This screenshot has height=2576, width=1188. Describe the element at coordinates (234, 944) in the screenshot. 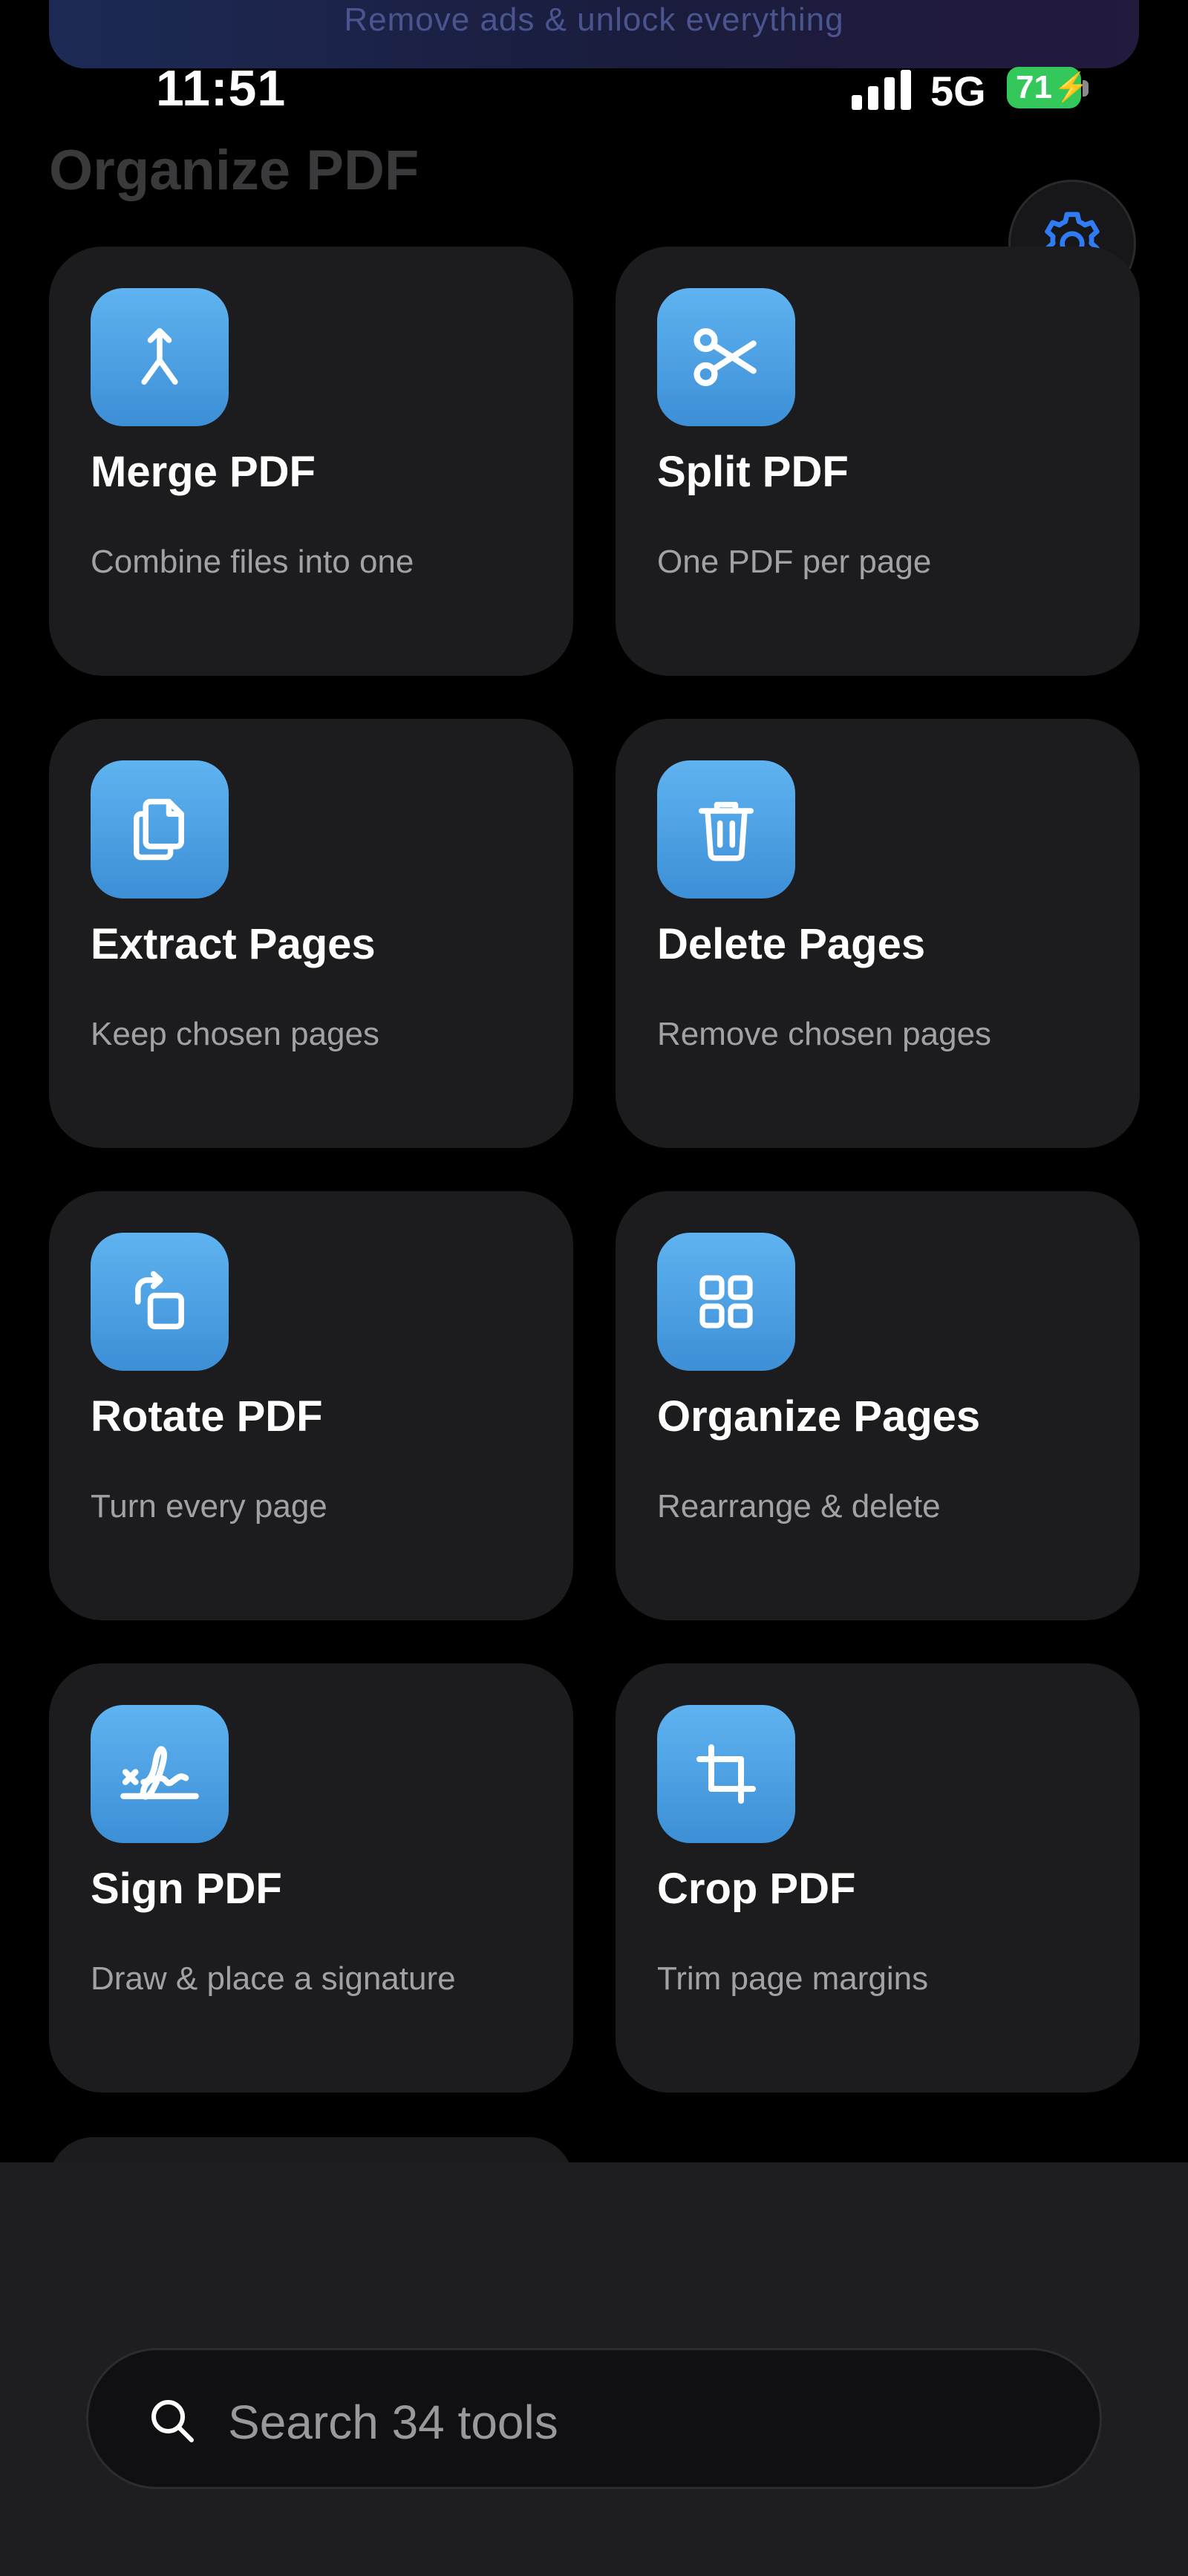

I see `tool-title: Extract Pages` at that location.